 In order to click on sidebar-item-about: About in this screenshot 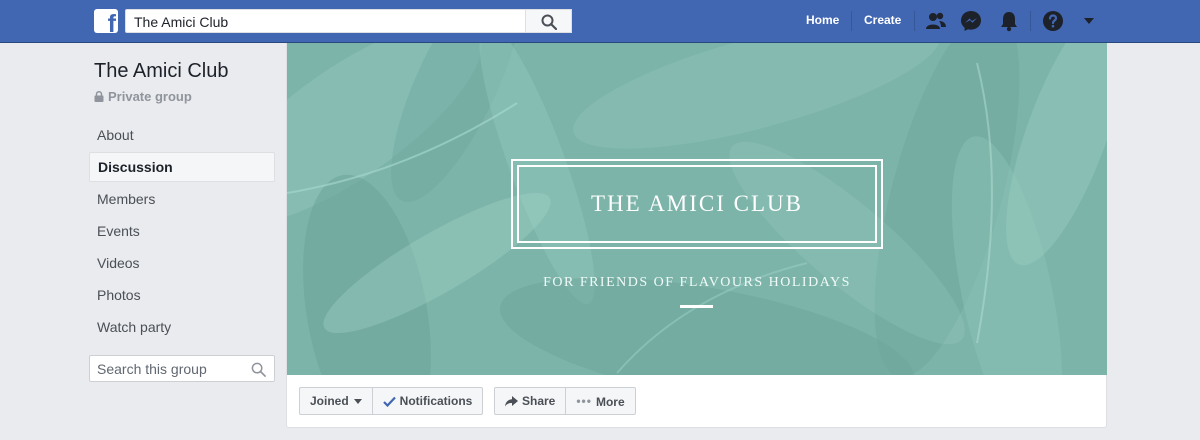, I will do `click(182, 135)`.